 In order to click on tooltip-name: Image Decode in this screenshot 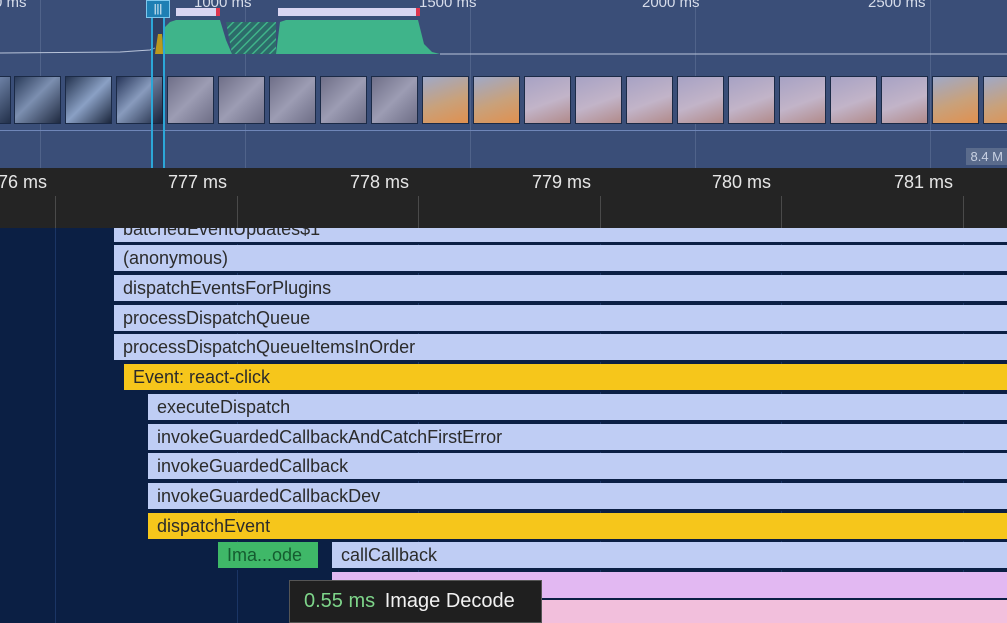, I will do `click(449, 601)`.